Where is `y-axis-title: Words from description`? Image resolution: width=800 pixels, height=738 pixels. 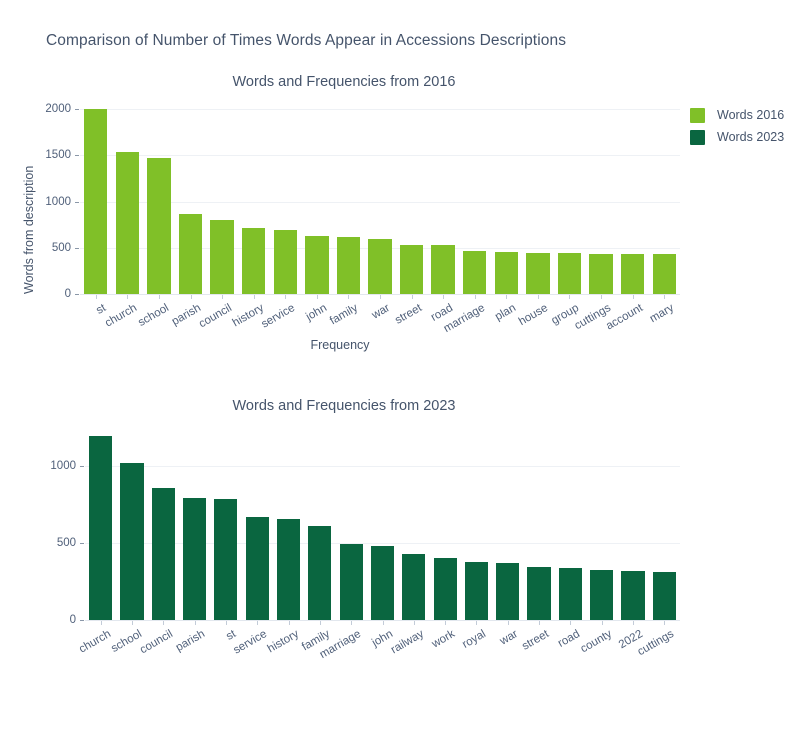
y-axis-title: Words from description is located at coordinates (29, 229).